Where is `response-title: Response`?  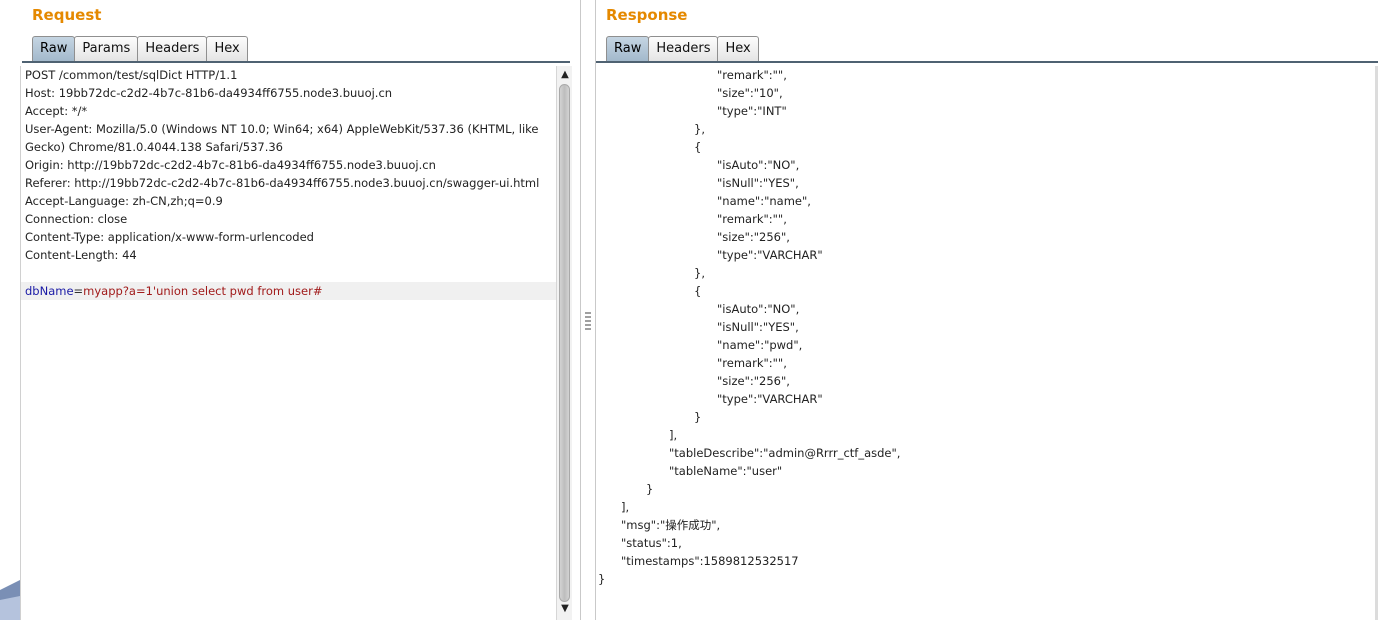 response-title: Response is located at coordinates (647, 15).